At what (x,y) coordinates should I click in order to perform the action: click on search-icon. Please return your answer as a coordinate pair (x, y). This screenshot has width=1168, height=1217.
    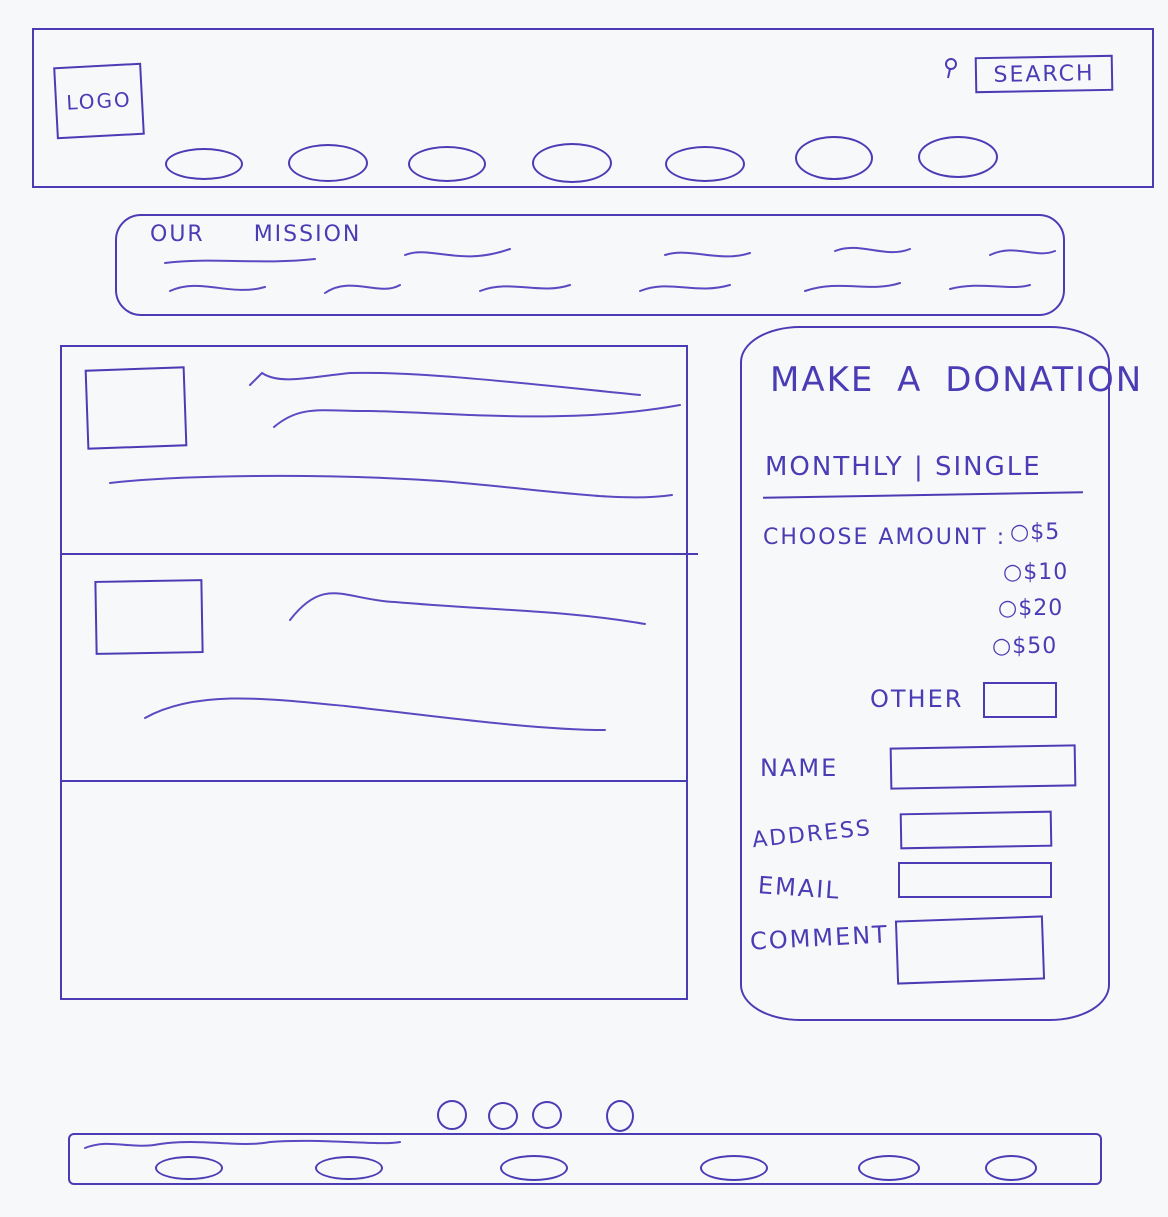
    Looking at the image, I should click on (951, 69).